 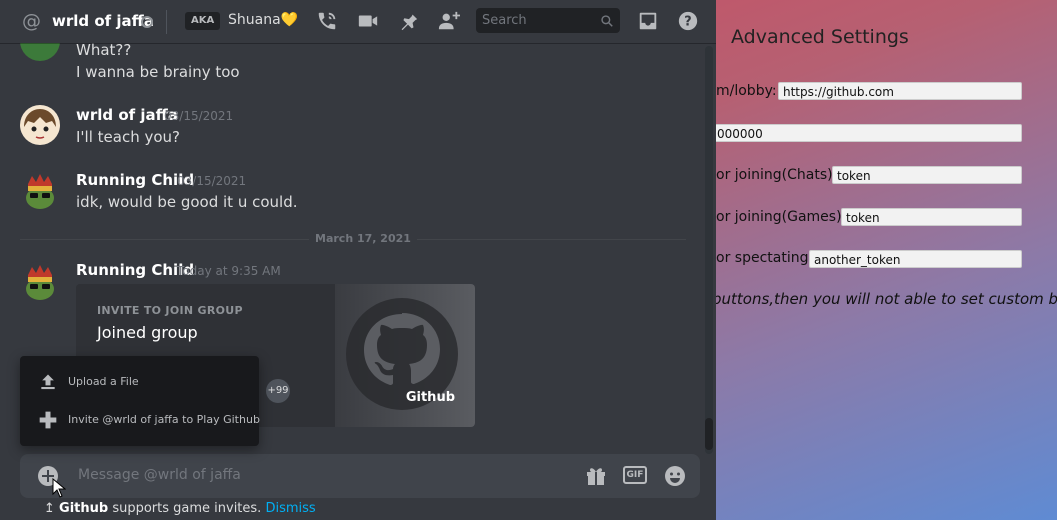 I want to click on search-placeholder: Search, so click(x=504, y=20).